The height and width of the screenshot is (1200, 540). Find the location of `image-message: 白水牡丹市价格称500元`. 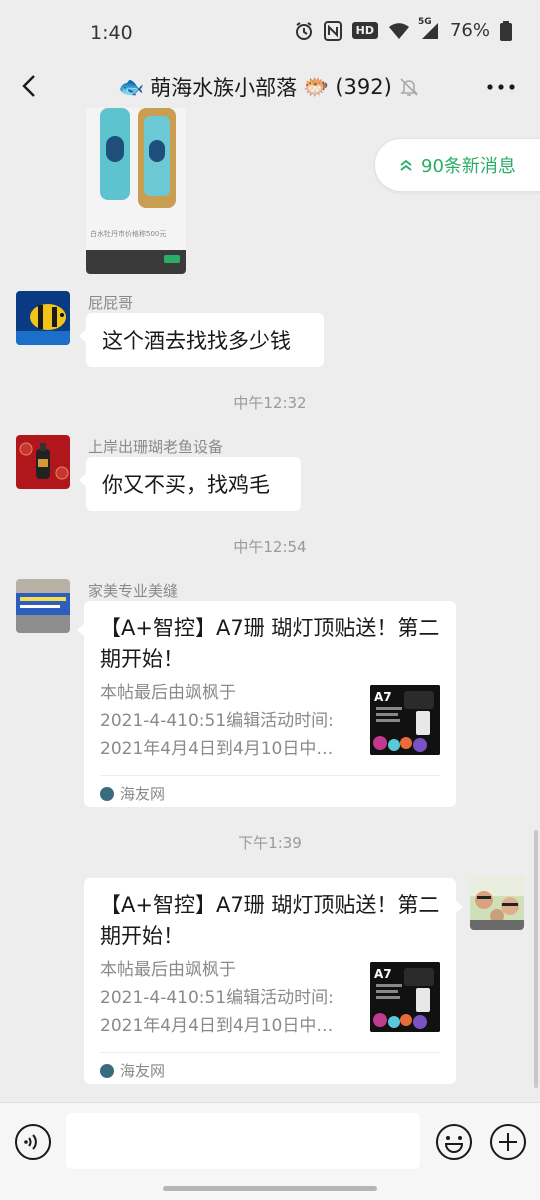

image-message: 白水牡丹市价格称500元 is located at coordinates (136, 191).